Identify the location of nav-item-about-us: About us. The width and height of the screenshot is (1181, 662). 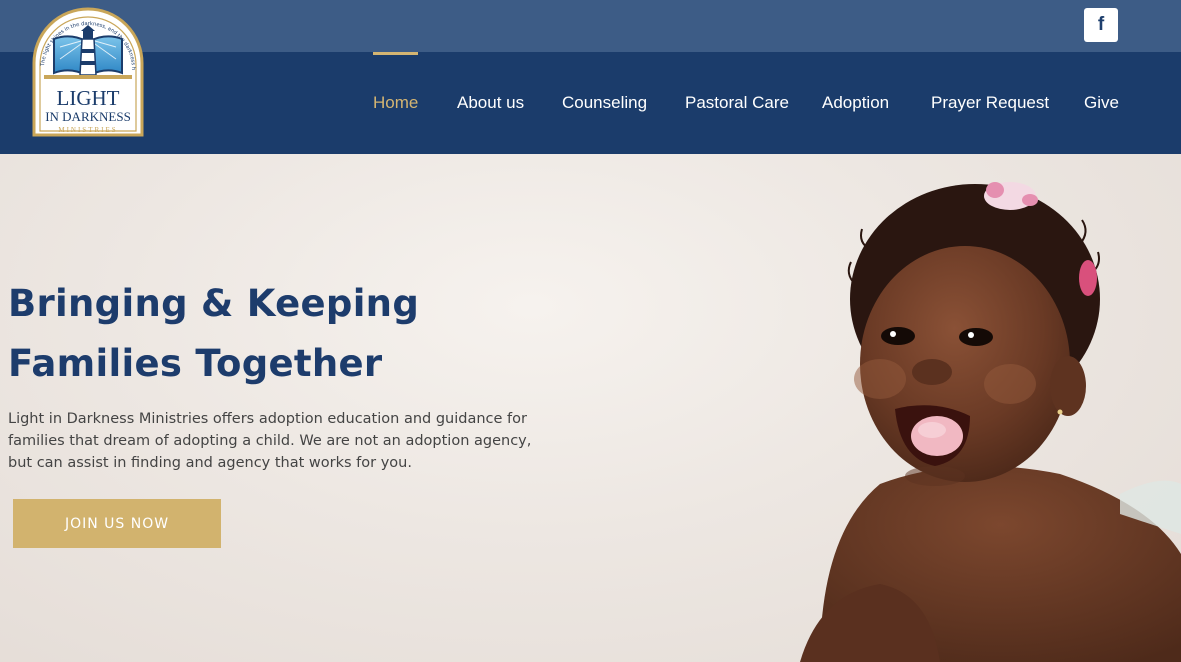
(490, 103).